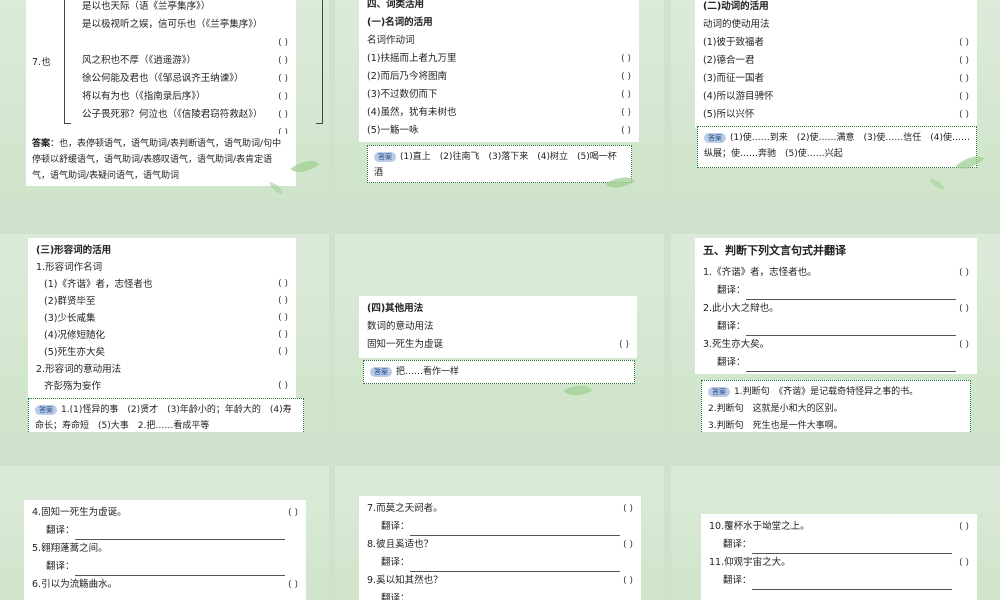 The height and width of the screenshot is (600, 1000). Describe the element at coordinates (185, 60) in the screenshot. I see `ye-line-4: 风之积也不厚（《逍遥游》）( )` at that location.